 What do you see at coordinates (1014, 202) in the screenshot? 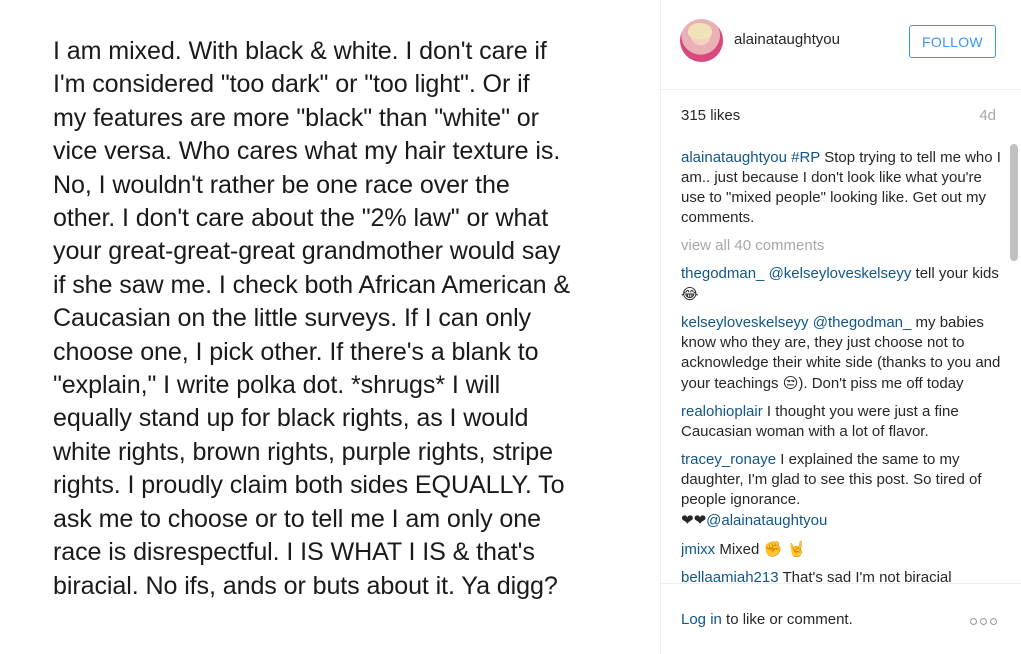
I see `scrollbar-thumb` at bounding box center [1014, 202].